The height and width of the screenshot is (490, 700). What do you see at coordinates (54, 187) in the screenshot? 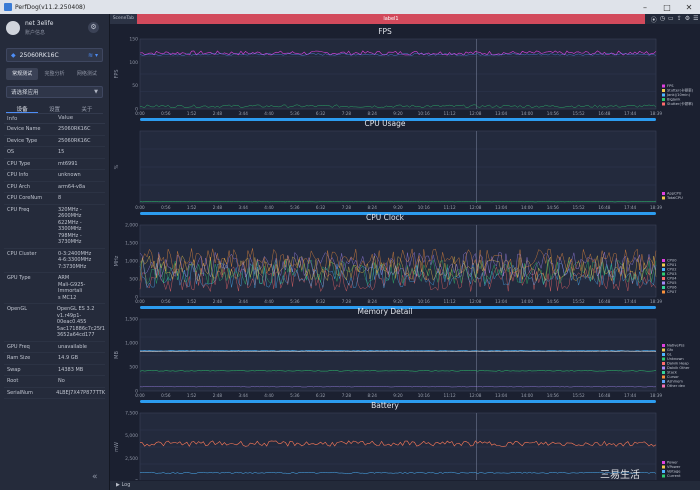
I see `info-row: CPU Arch arm64-v8a` at bounding box center [54, 187].